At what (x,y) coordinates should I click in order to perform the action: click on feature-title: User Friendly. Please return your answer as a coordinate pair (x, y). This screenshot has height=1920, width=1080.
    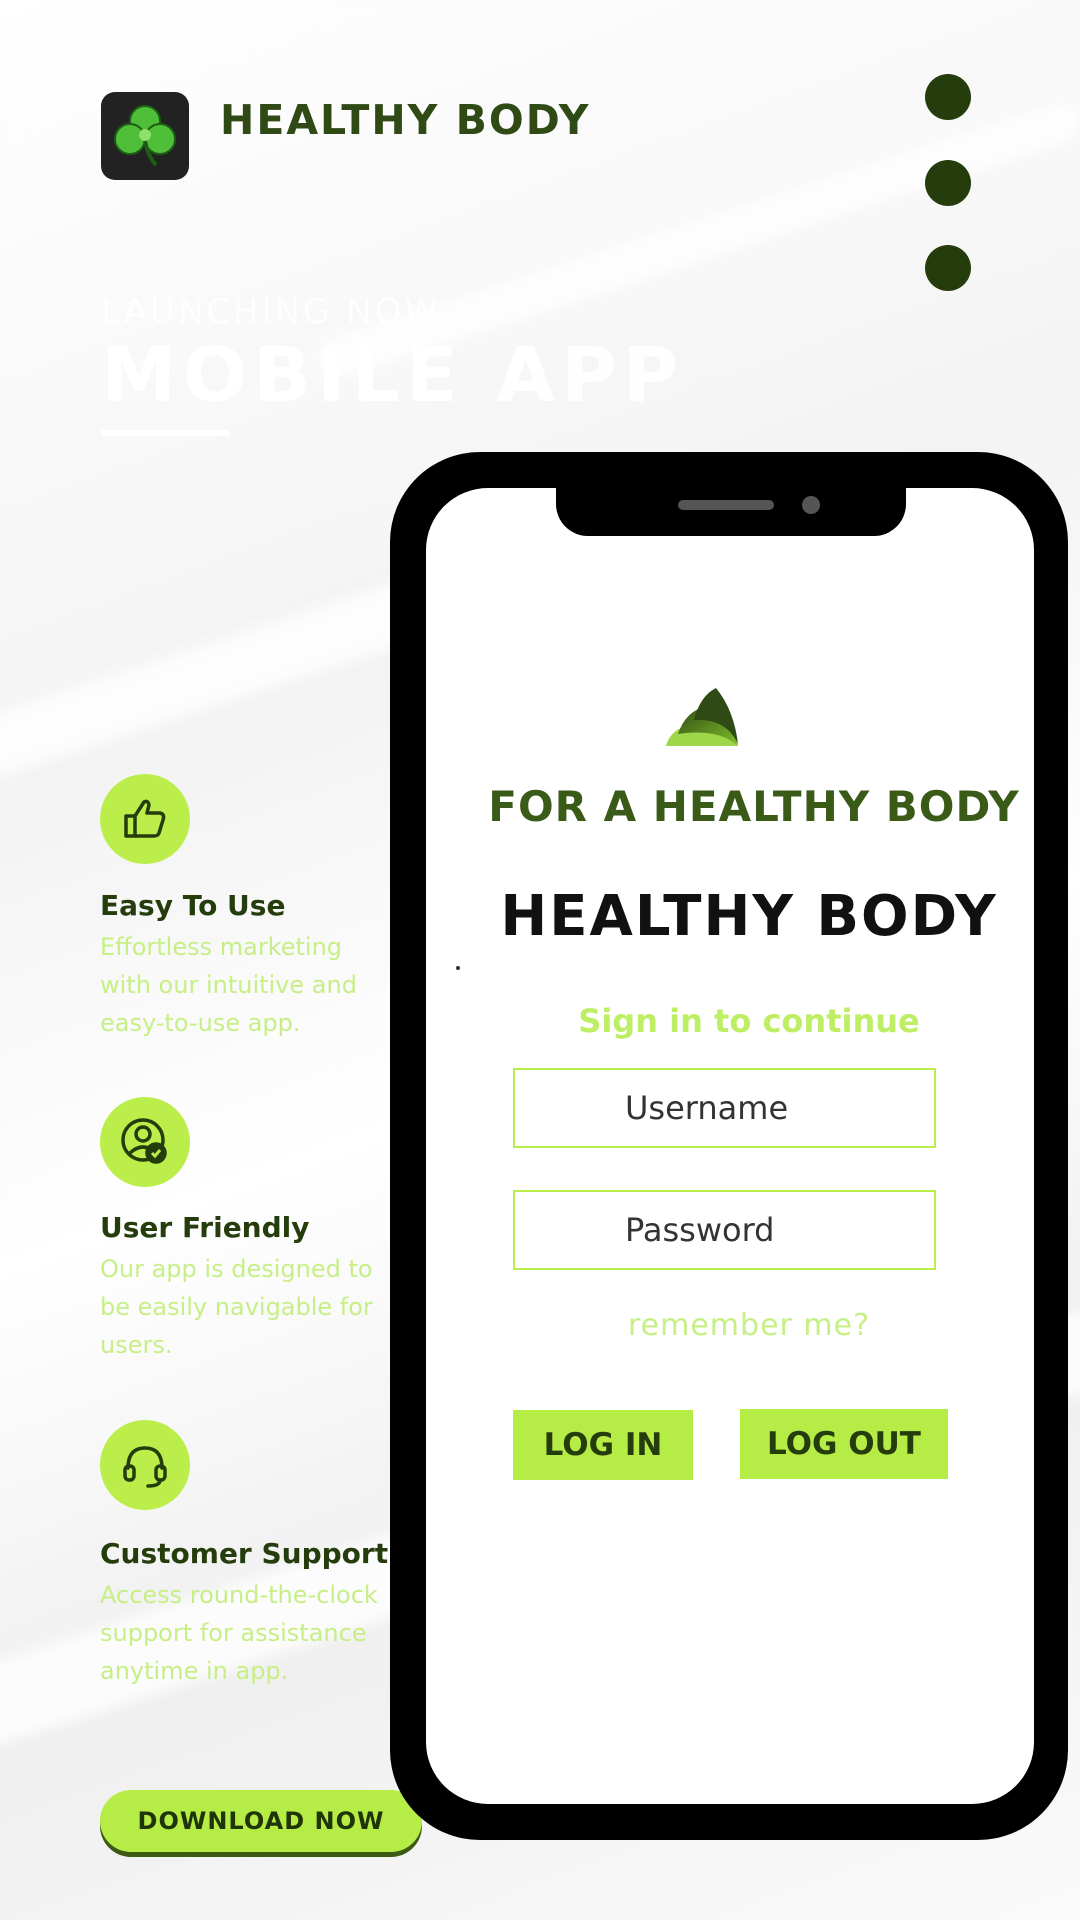
    Looking at the image, I should click on (205, 1227).